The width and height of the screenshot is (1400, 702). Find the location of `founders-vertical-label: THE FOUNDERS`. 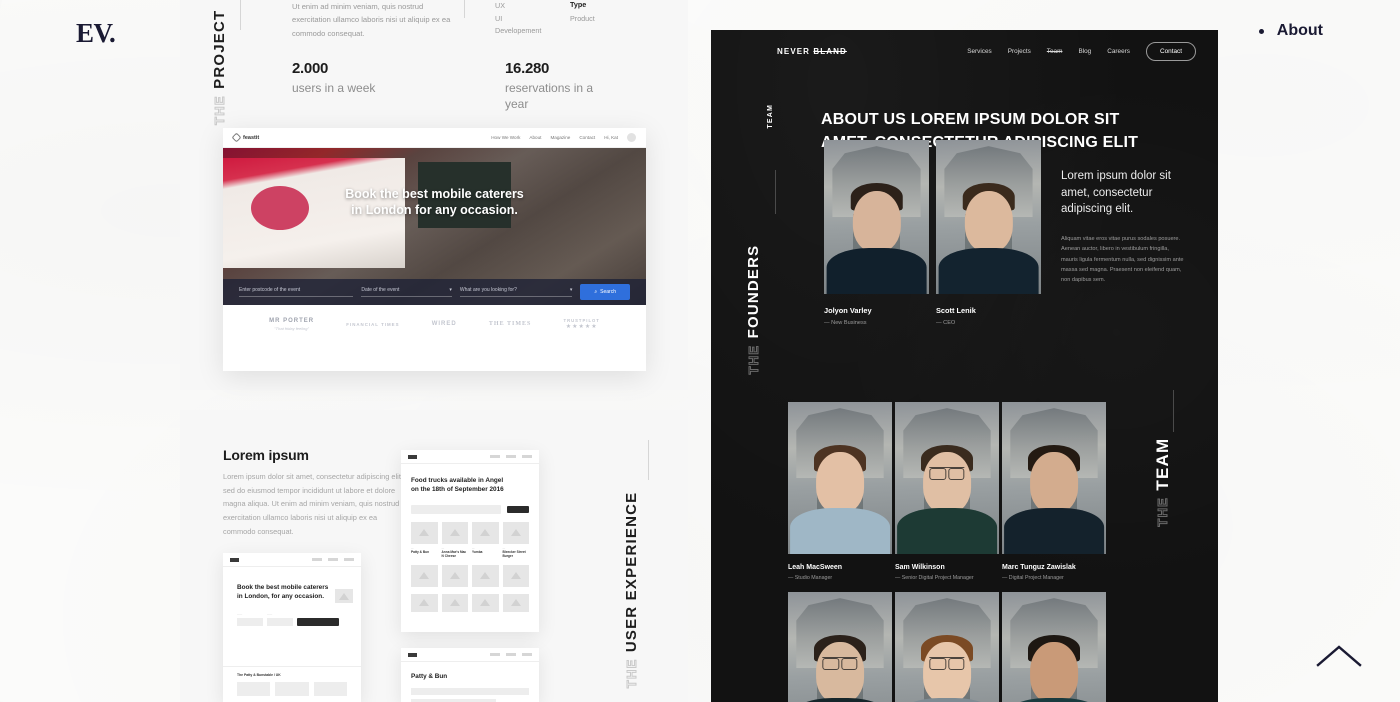

founders-vertical-label: THE FOUNDERS is located at coordinates (753, 310).